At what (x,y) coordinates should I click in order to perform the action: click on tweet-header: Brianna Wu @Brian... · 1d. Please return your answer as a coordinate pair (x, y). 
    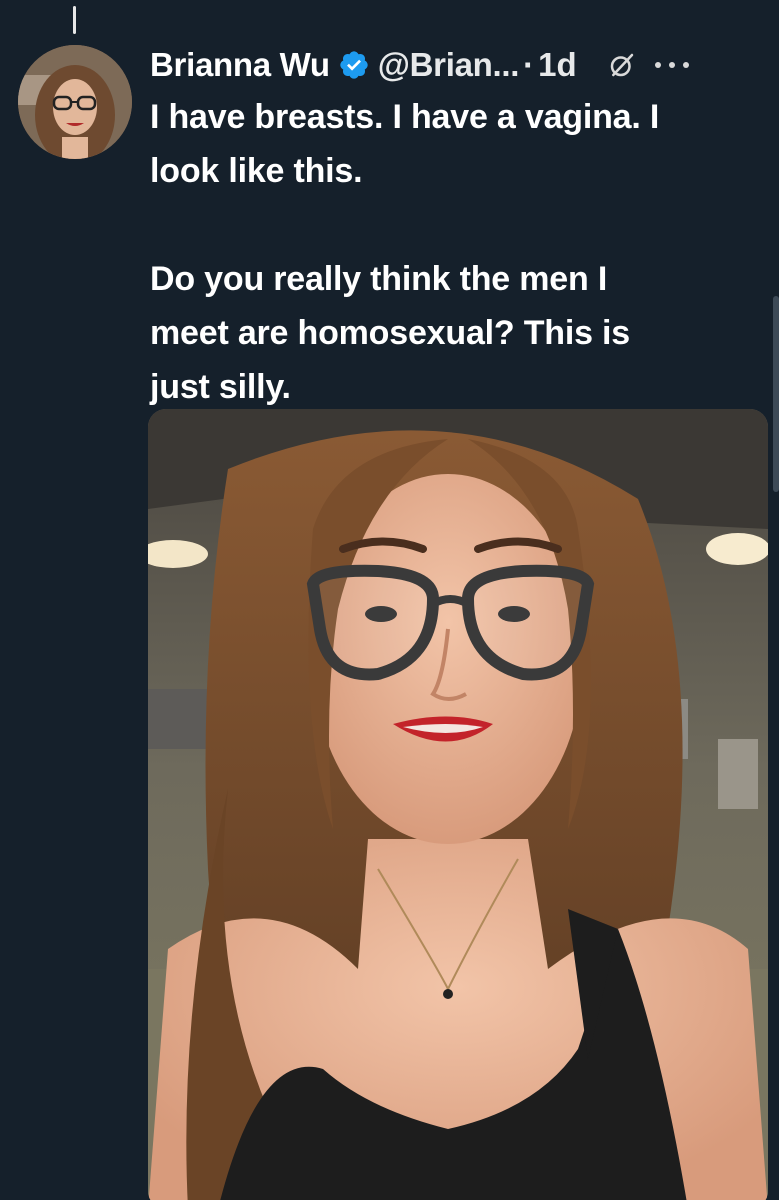
    Looking at the image, I should click on (456, 65).